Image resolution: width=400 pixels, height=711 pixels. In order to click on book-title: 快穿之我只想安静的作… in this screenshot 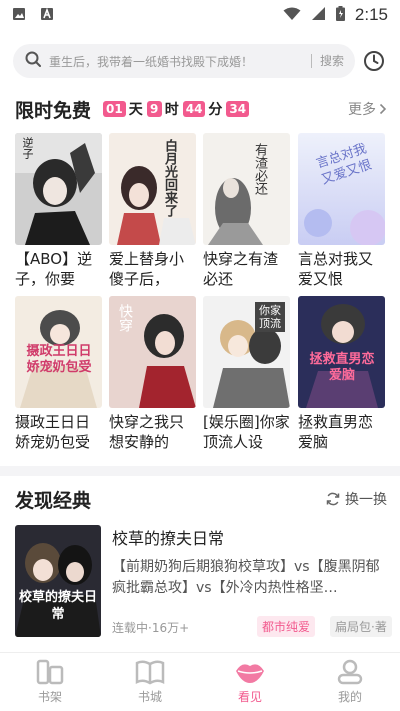, I will do `click(147, 432)`.